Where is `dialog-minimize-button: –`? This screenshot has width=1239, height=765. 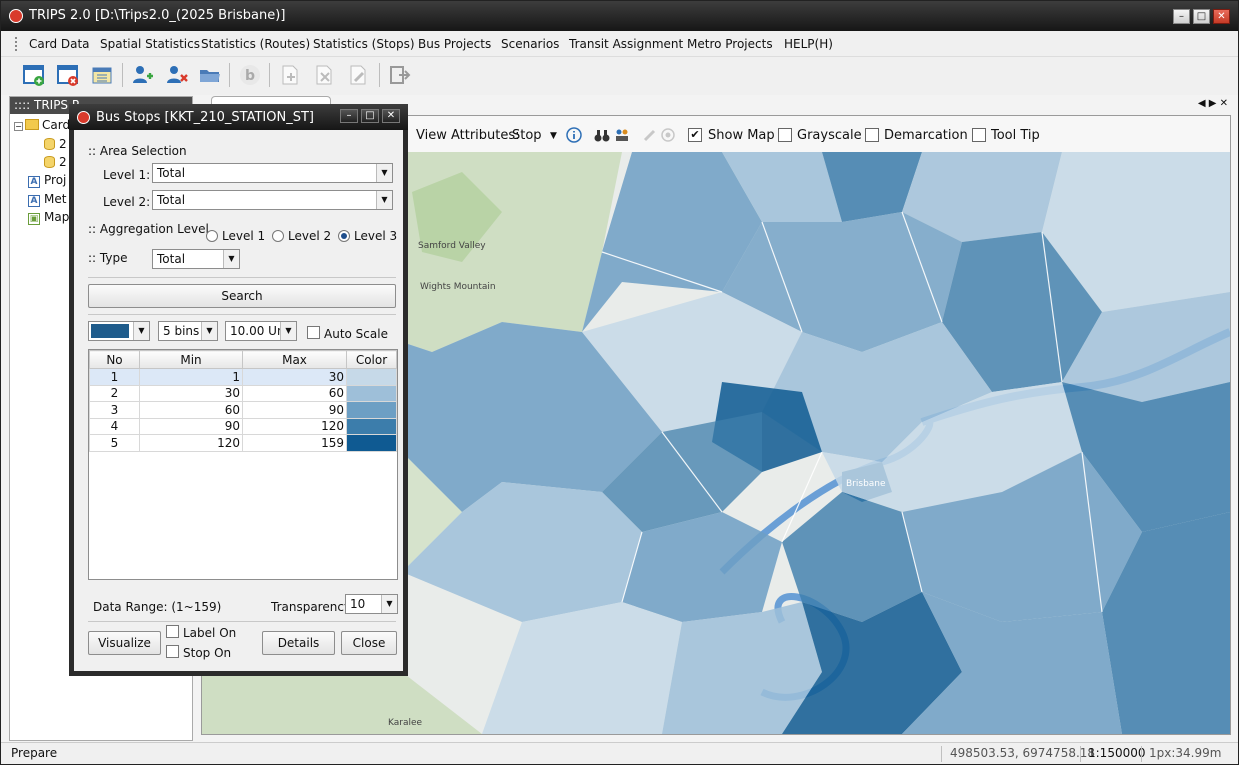
dialog-minimize-button: – is located at coordinates (349, 116).